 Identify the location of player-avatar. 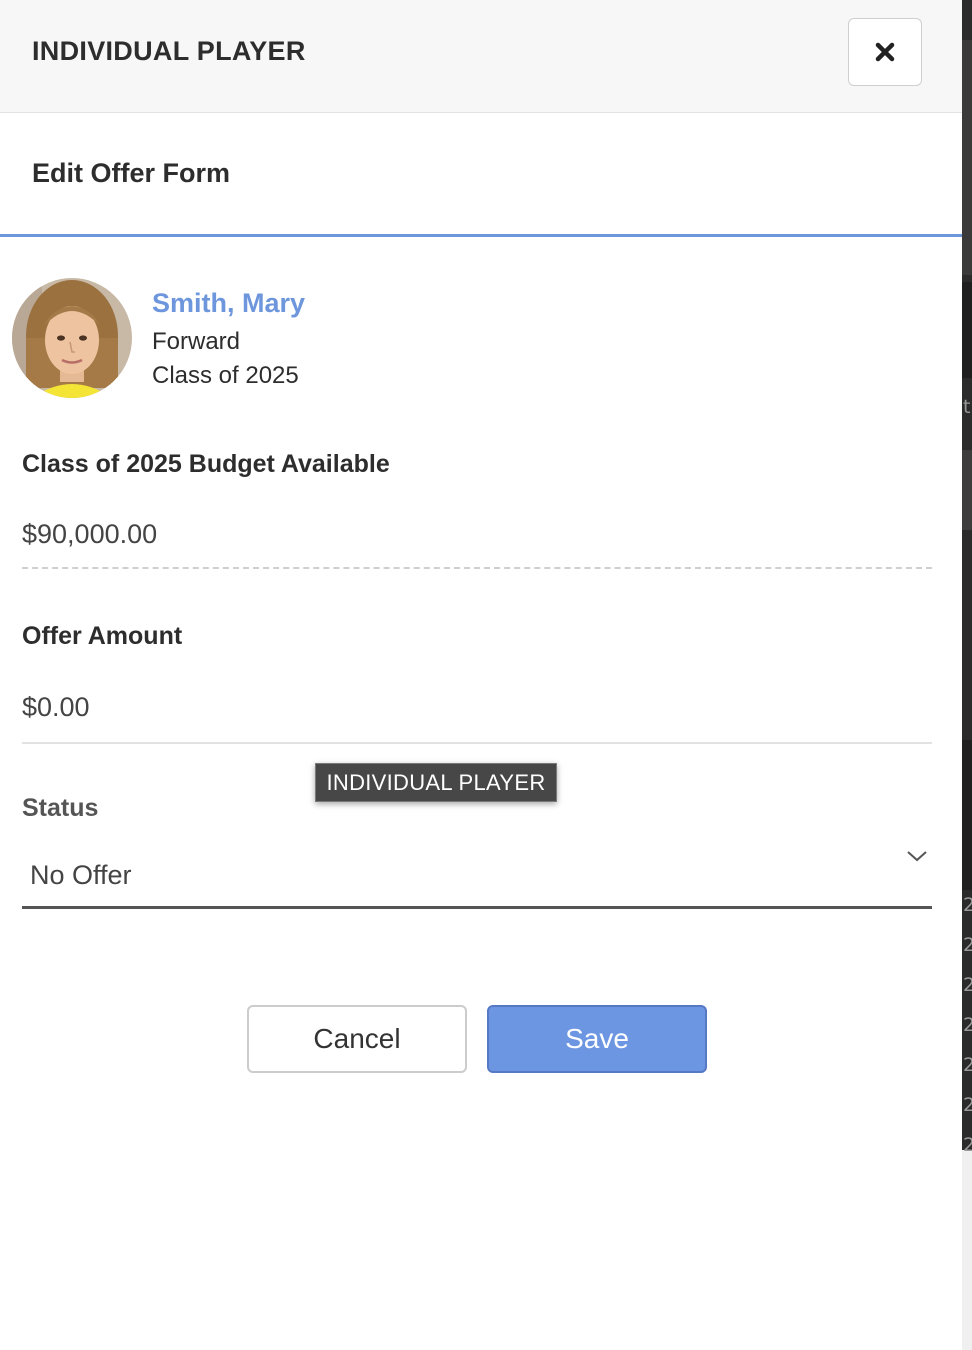
(72, 338).